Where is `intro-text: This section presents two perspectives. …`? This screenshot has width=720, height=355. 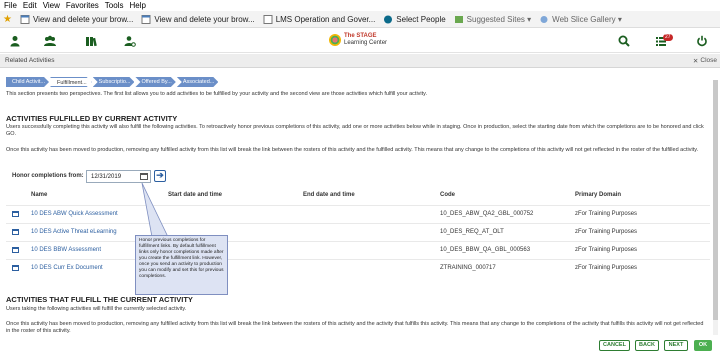 intro-text: This section presents two perspectives. … is located at coordinates (217, 94).